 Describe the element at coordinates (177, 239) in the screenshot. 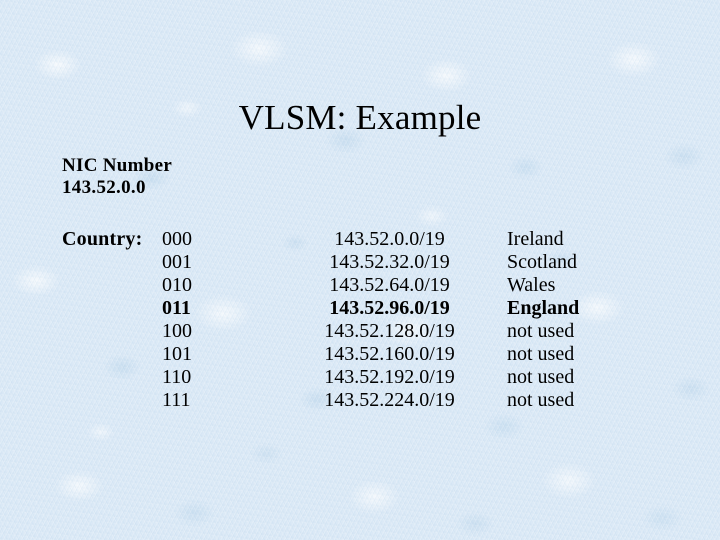

I see `subnet-bits-cell: 000` at that location.